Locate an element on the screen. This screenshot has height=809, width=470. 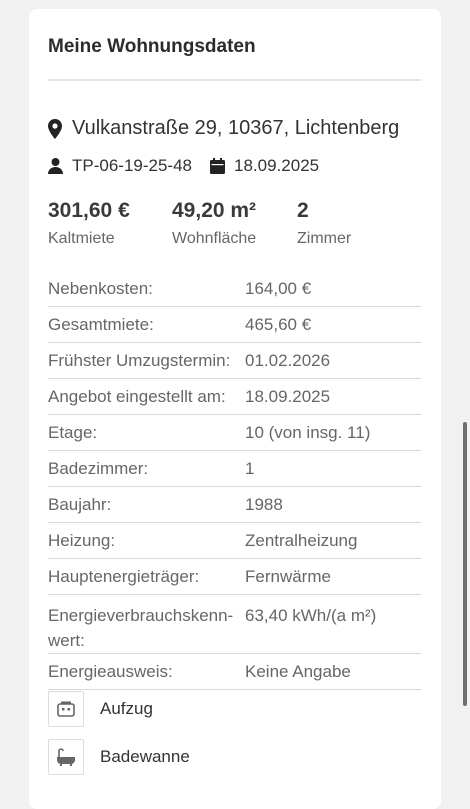
table-row: Badezimmer: 1 is located at coordinates (234, 469).